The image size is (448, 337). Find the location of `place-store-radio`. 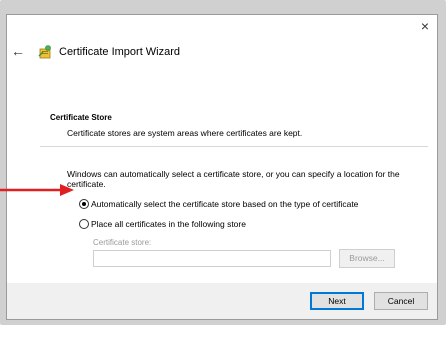

place-store-radio is located at coordinates (84, 224).